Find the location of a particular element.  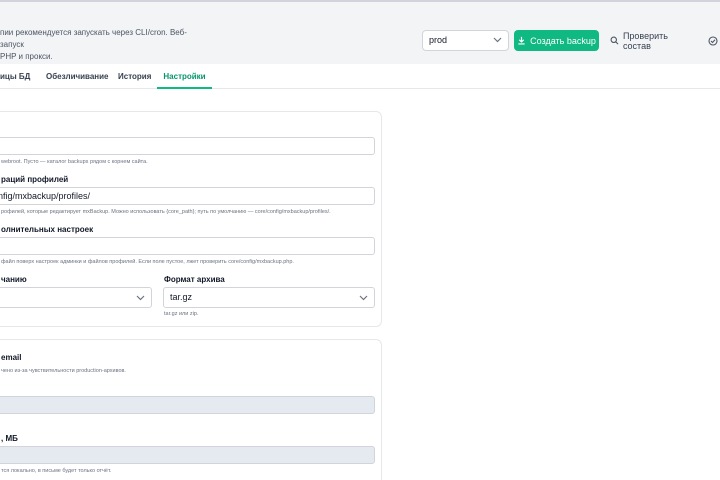

archive-format-hint: tar.gz или zip. is located at coordinates (181, 314).